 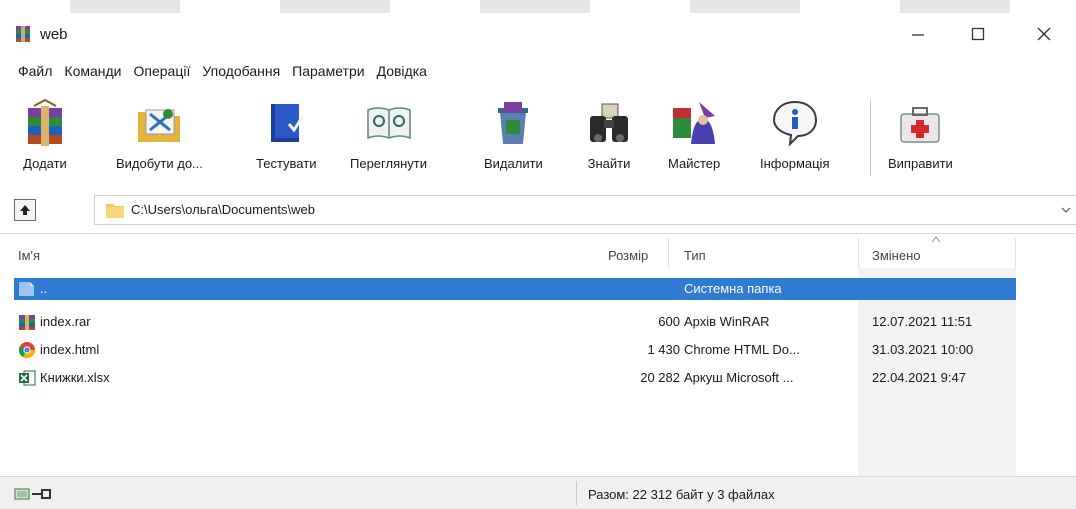 What do you see at coordinates (727, 321) in the screenshot?
I see `file-type: Архів WinRAR` at bounding box center [727, 321].